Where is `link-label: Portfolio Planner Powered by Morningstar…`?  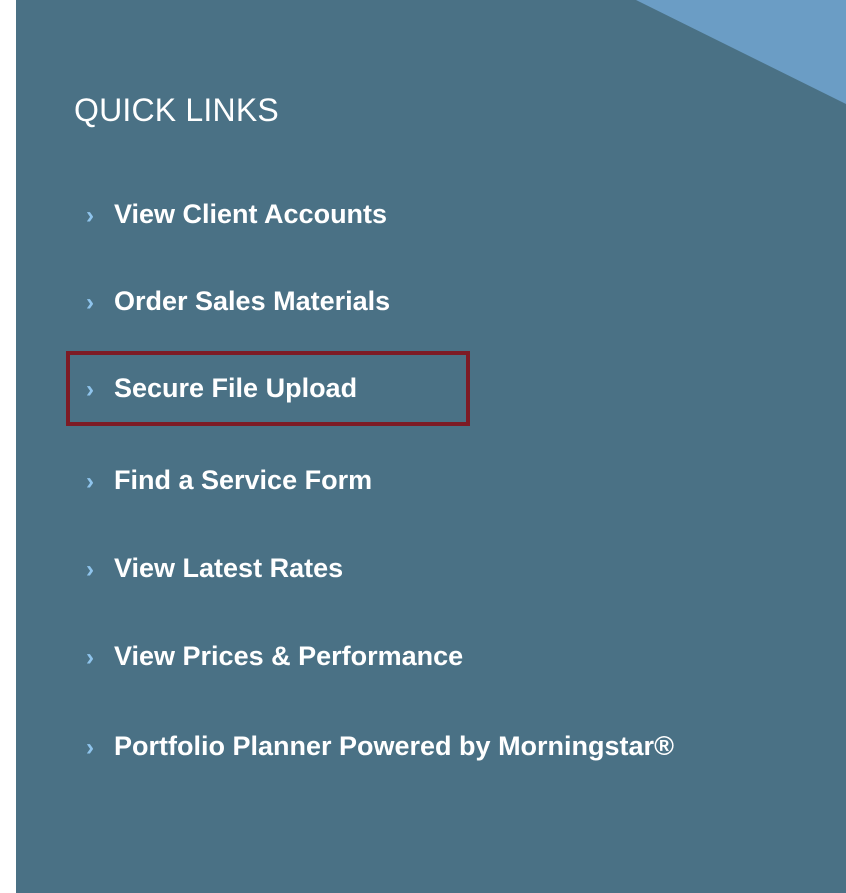 link-label: Portfolio Planner Powered by Morningstar… is located at coordinates (394, 746).